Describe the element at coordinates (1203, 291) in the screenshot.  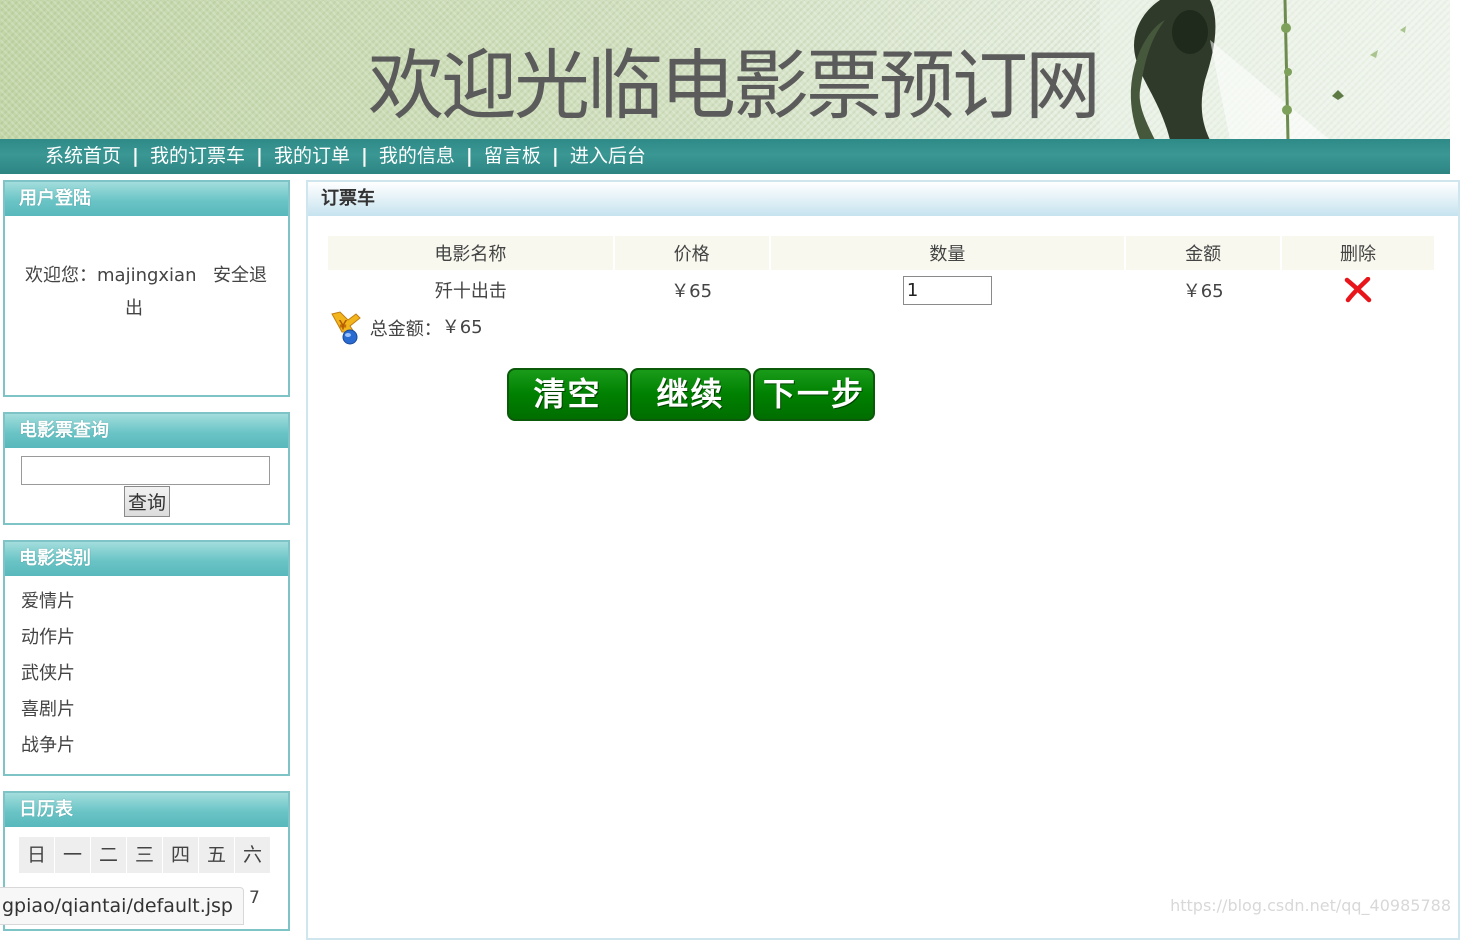
I see `cell-amount: ￥65` at that location.